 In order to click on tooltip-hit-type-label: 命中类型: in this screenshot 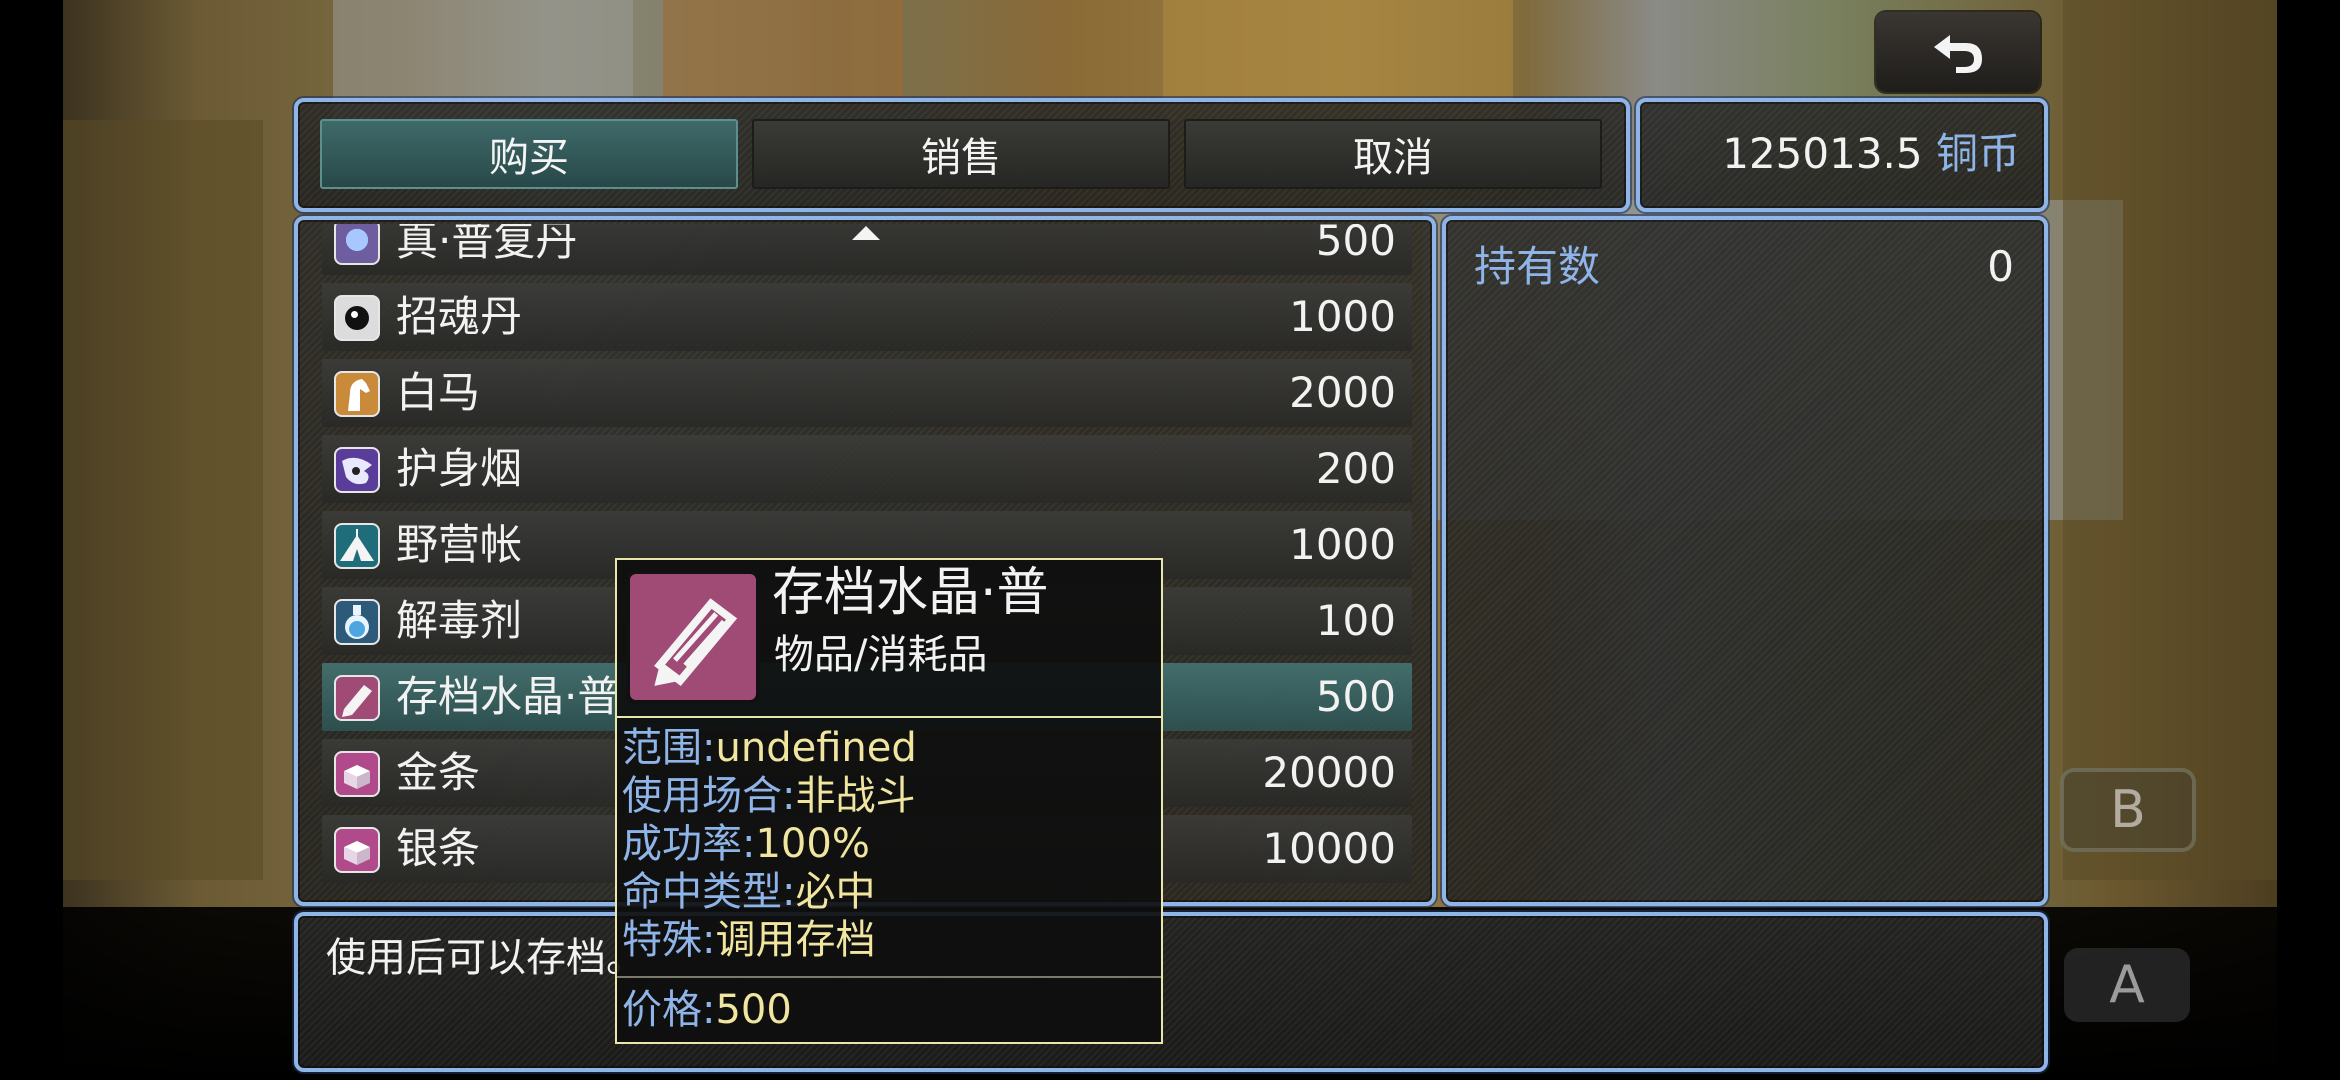, I will do `click(709, 892)`.